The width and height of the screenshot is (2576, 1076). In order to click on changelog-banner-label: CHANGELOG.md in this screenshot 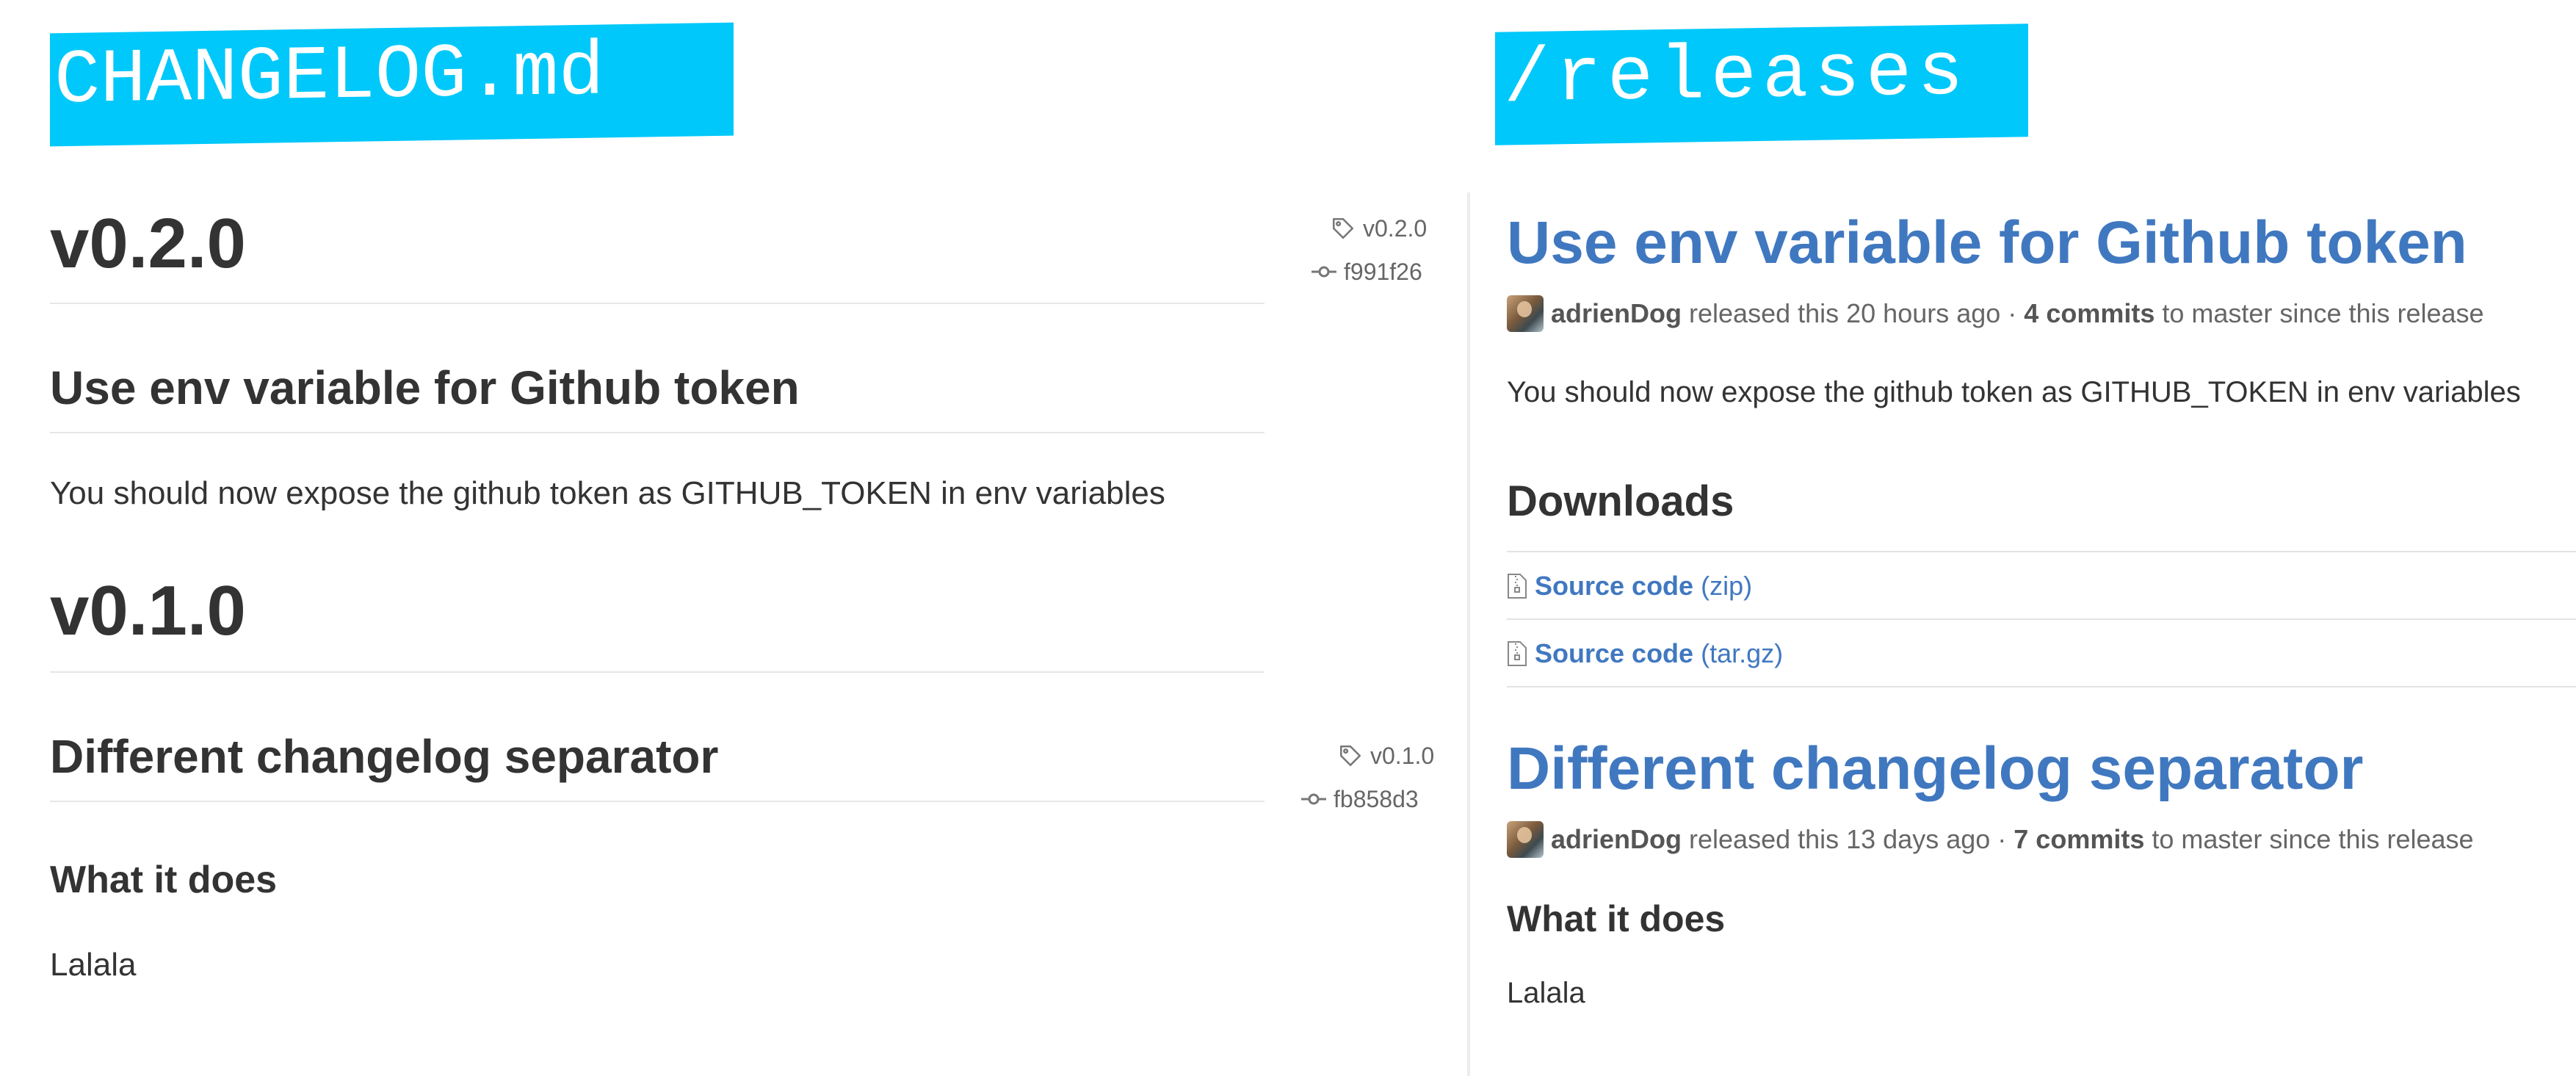, I will do `click(329, 77)`.